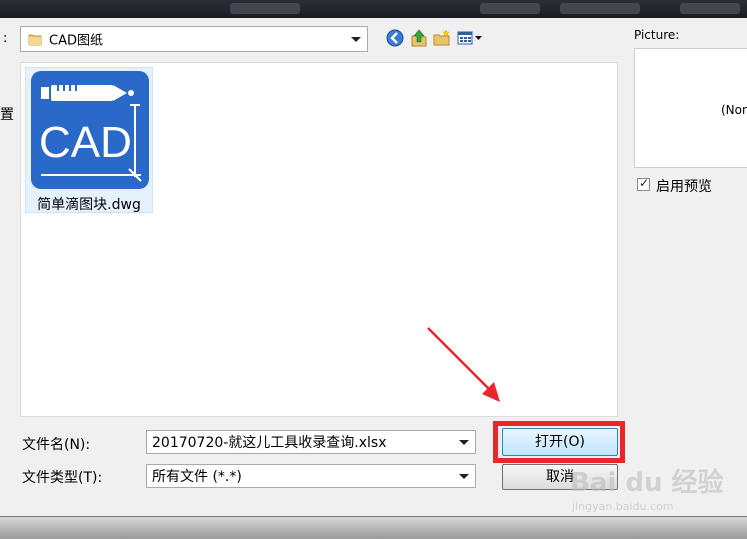  What do you see at coordinates (442, 38) in the screenshot?
I see `new-folder-icon` at bounding box center [442, 38].